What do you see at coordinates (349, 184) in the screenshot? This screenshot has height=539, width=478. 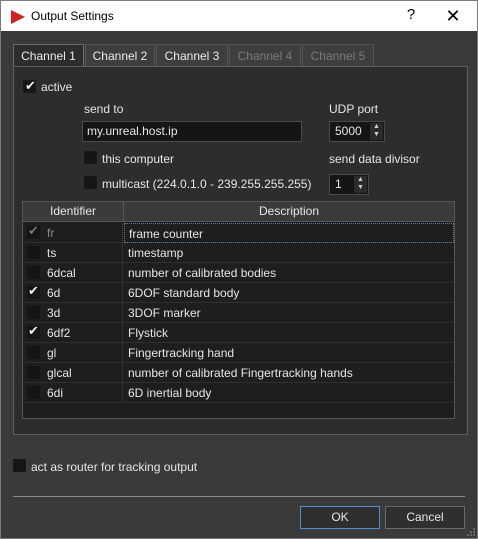 I see `divisor-spinbox: 1 ▲ ▼` at bounding box center [349, 184].